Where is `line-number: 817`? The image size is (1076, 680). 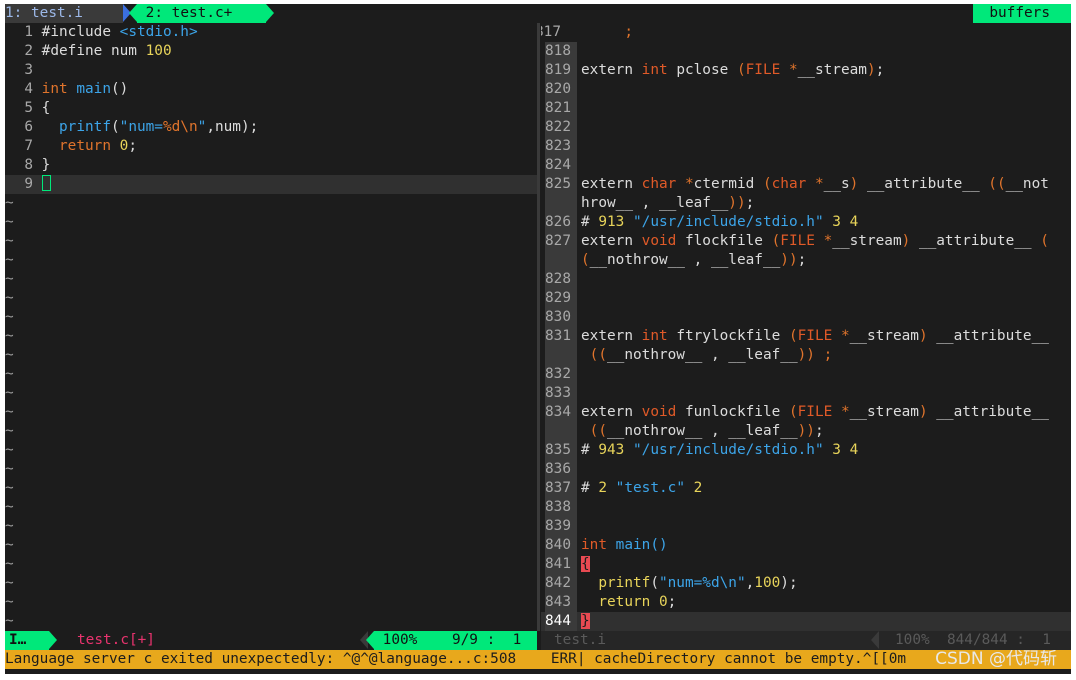
line-number: 817 is located at coordinates (551, 32).